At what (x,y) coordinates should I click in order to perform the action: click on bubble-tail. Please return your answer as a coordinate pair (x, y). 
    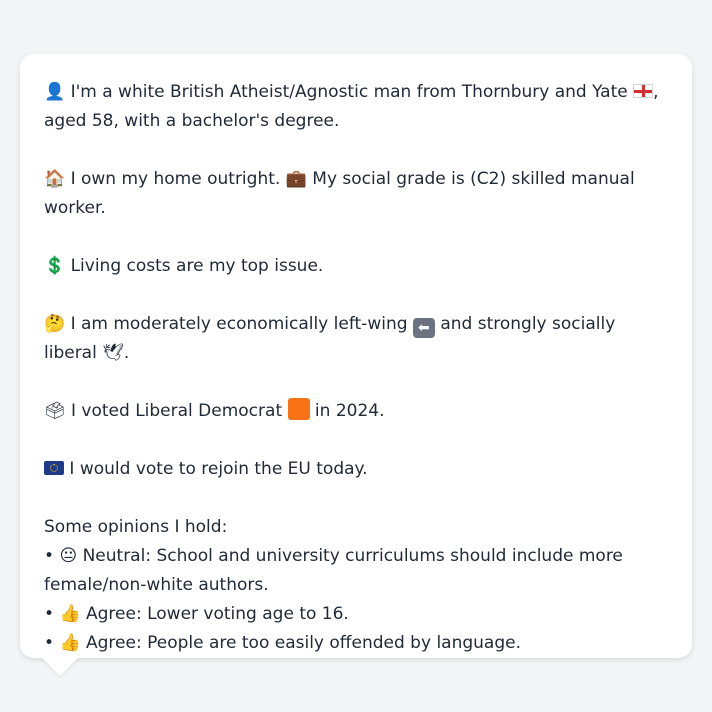
    Looking at the image, I should click on (60, 666).